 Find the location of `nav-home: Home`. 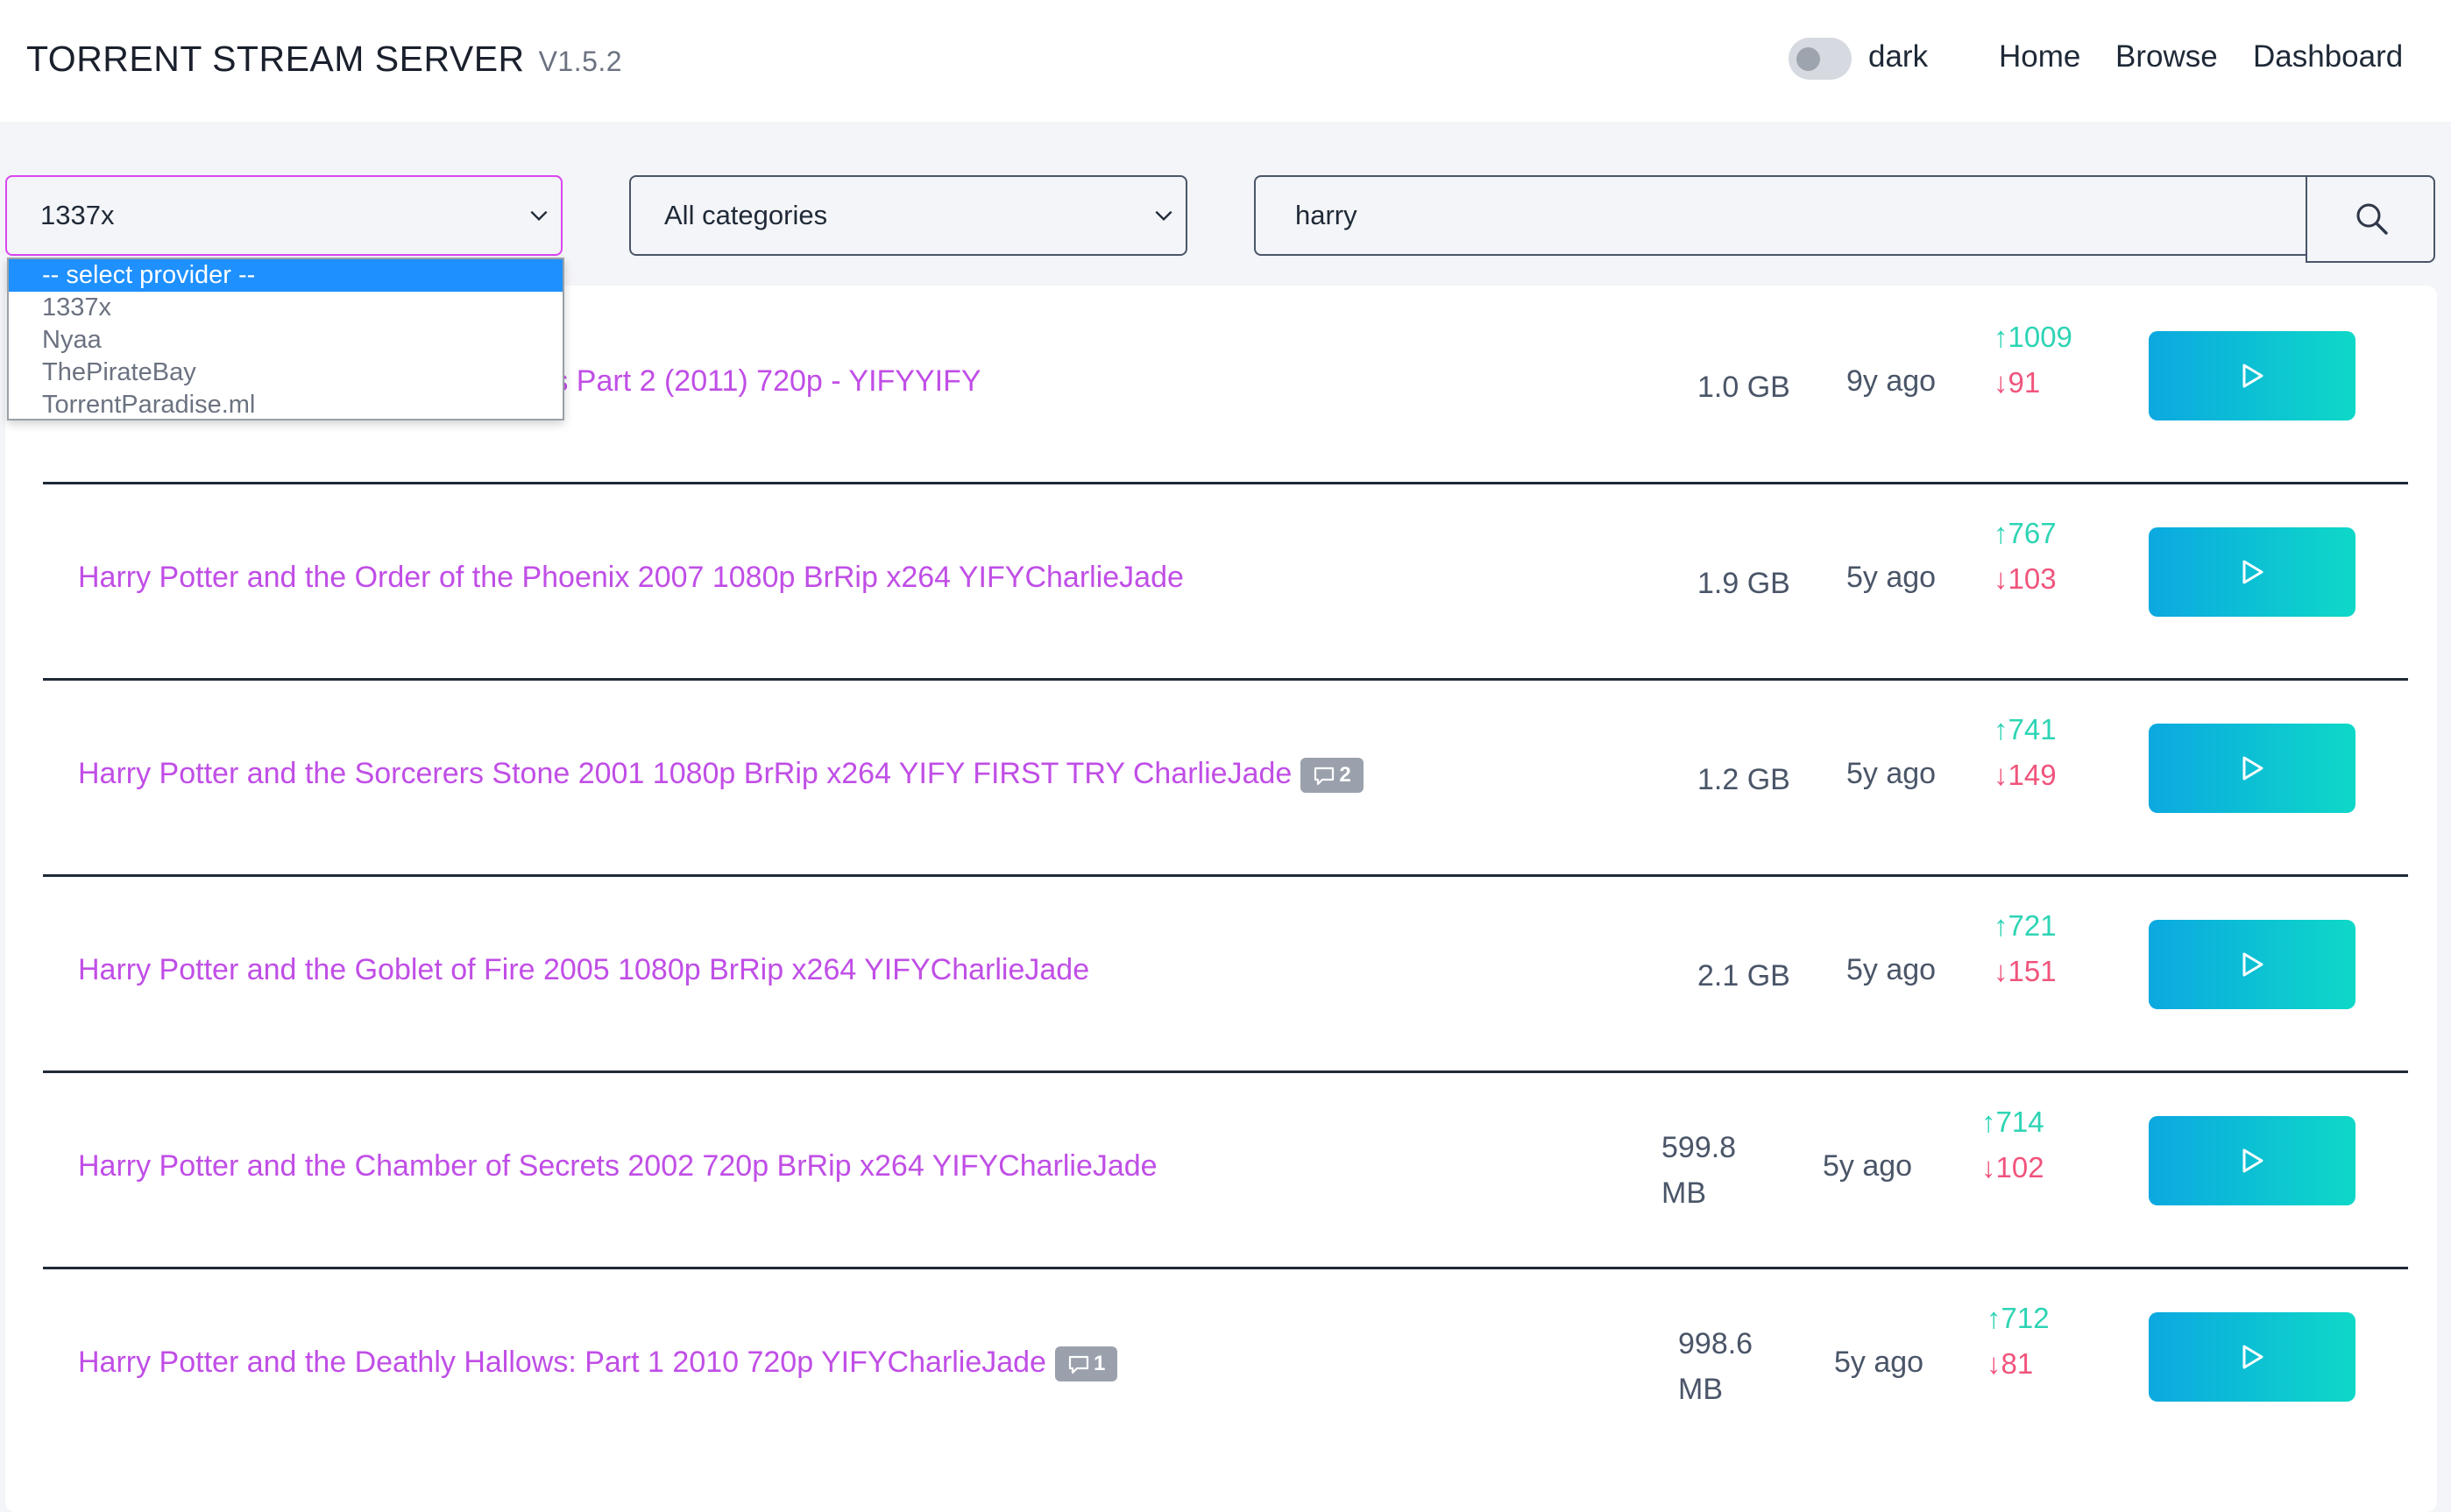

nav-home: Home is located at coordinates (2039, 57).